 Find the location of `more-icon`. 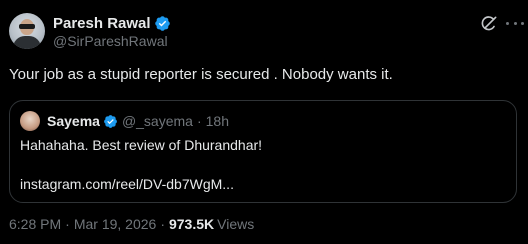

more-icon is located at coordinates (515, 23).